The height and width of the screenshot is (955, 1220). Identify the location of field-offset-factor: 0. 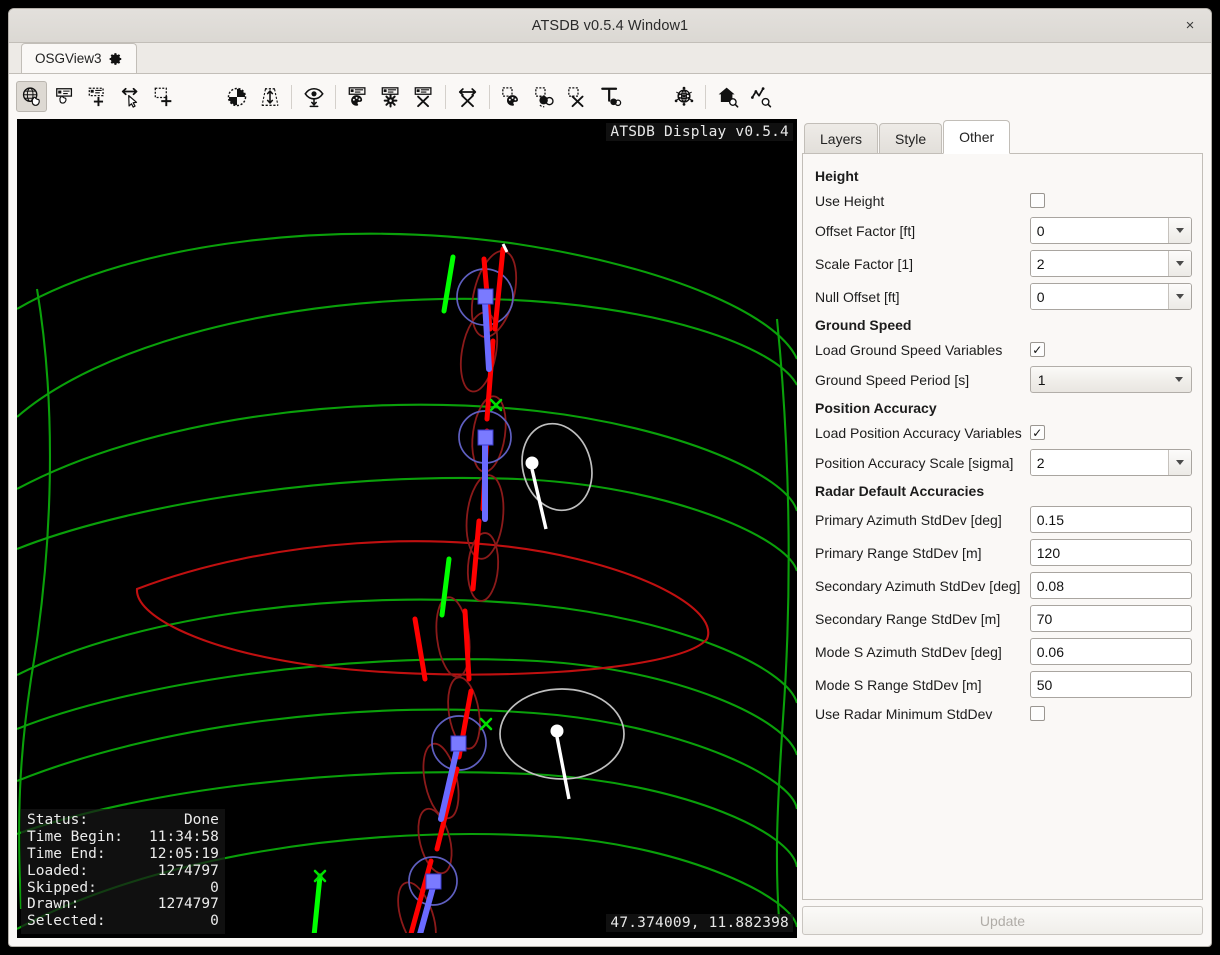
(1110, 230).